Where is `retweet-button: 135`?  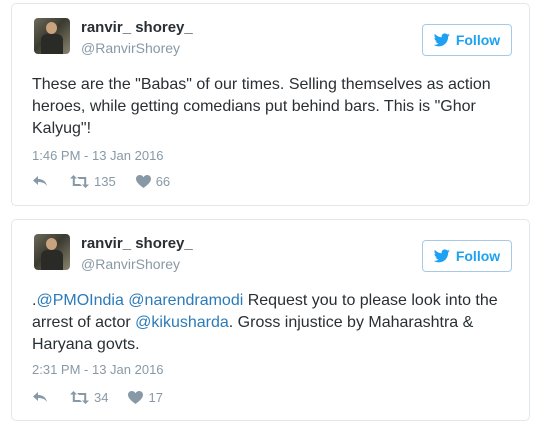
retweet-button: 135 is located at coordinates (93, 181).